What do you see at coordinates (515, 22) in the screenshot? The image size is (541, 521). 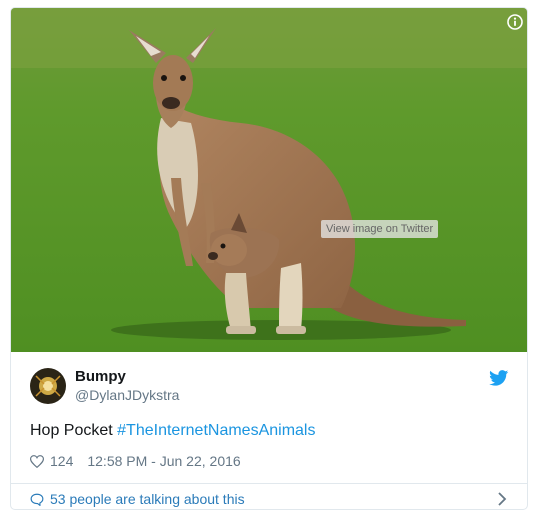 I see `info-icon` at bounding box center [515, 22].